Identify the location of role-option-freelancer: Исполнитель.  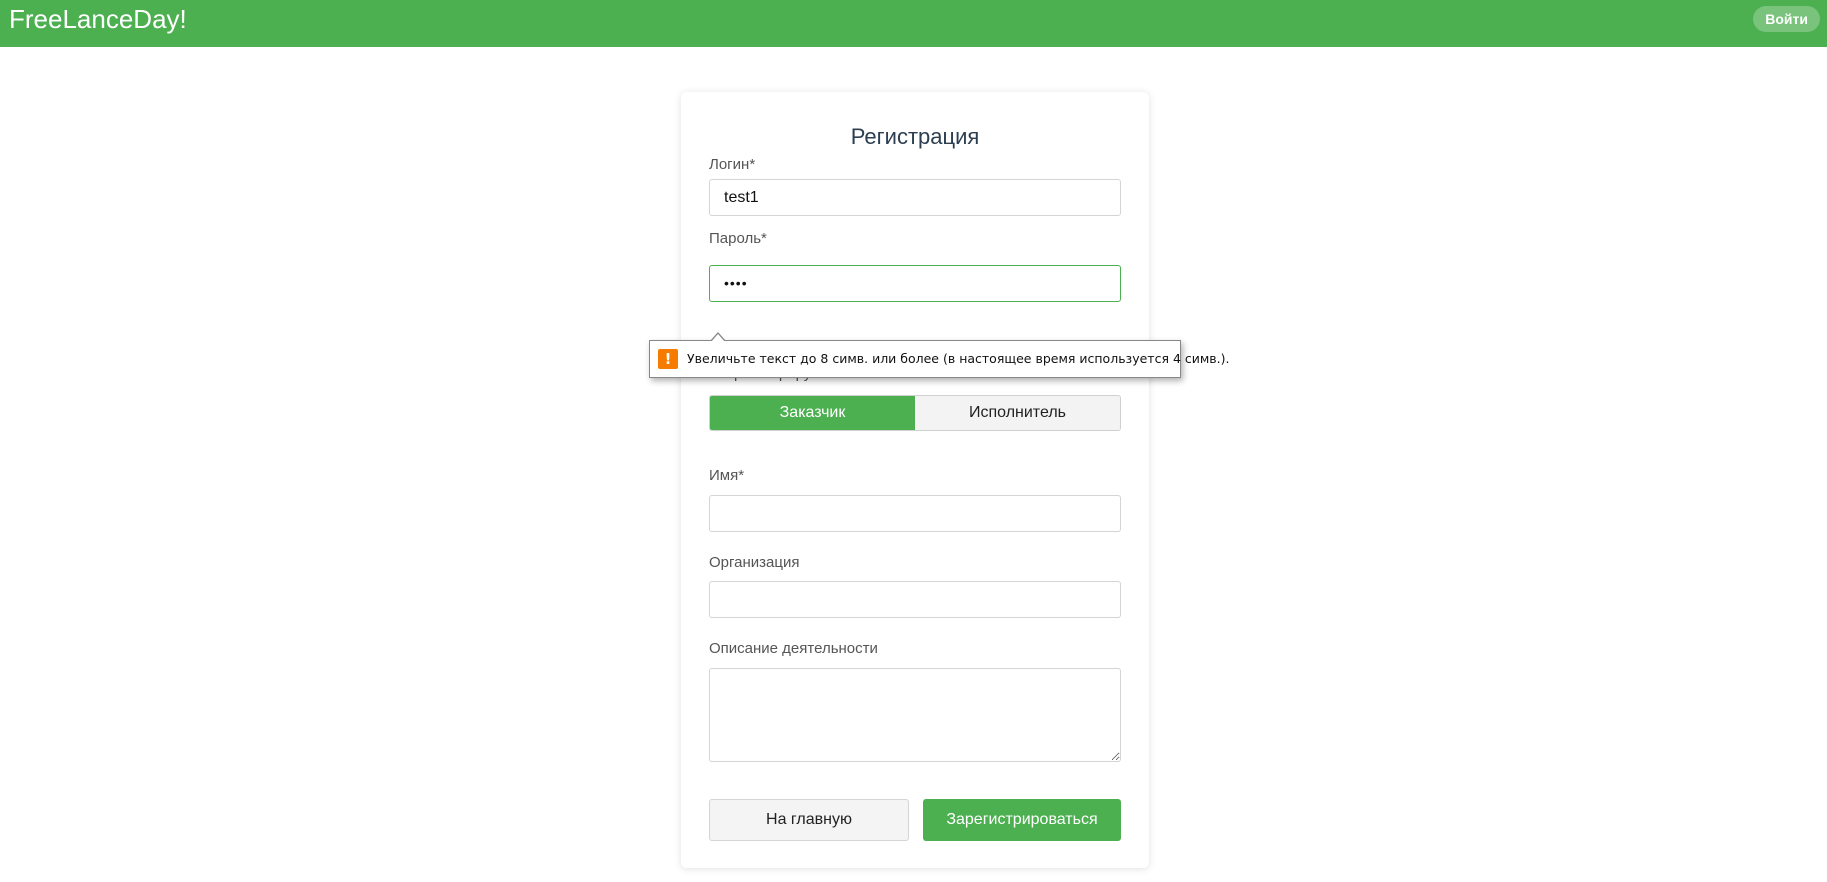
(1017, 413).